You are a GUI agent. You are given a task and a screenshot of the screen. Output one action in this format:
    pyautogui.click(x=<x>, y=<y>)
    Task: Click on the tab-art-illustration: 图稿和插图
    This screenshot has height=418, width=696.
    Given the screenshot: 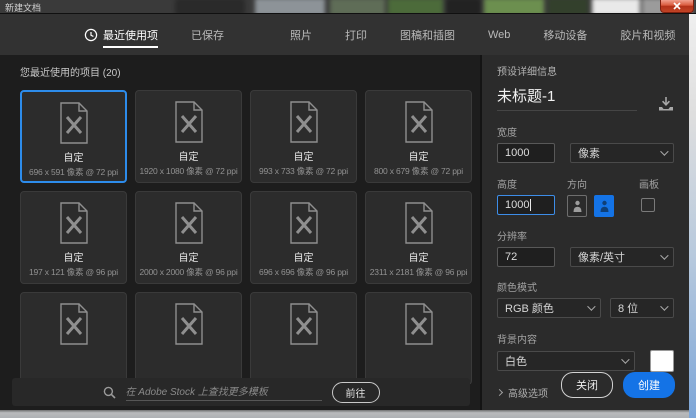 What is the action you would take?
    pyautogui.click(x=427, y=34)
    